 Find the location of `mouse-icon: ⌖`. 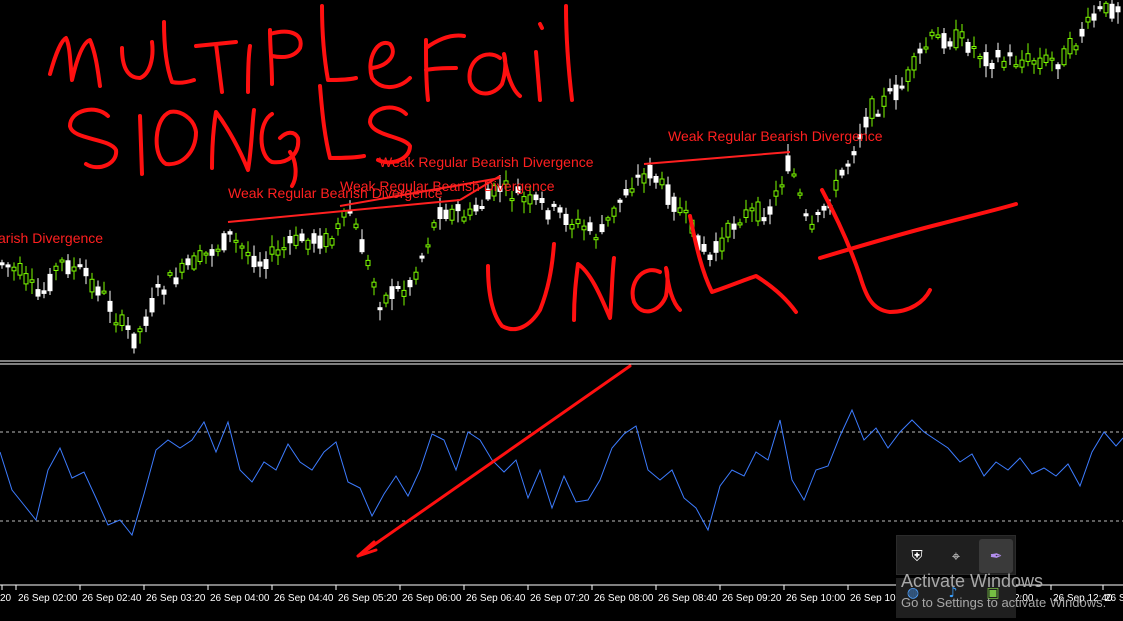

mouse-icon: ⌖ is located at coordinates (956, 556).